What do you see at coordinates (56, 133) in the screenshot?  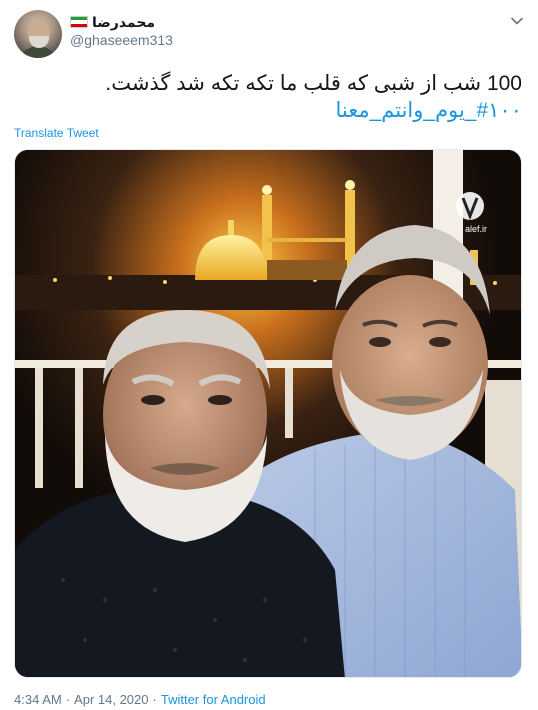 I see `translate-tweet-link: Translate Tweet` at bounding box center [56, 133].